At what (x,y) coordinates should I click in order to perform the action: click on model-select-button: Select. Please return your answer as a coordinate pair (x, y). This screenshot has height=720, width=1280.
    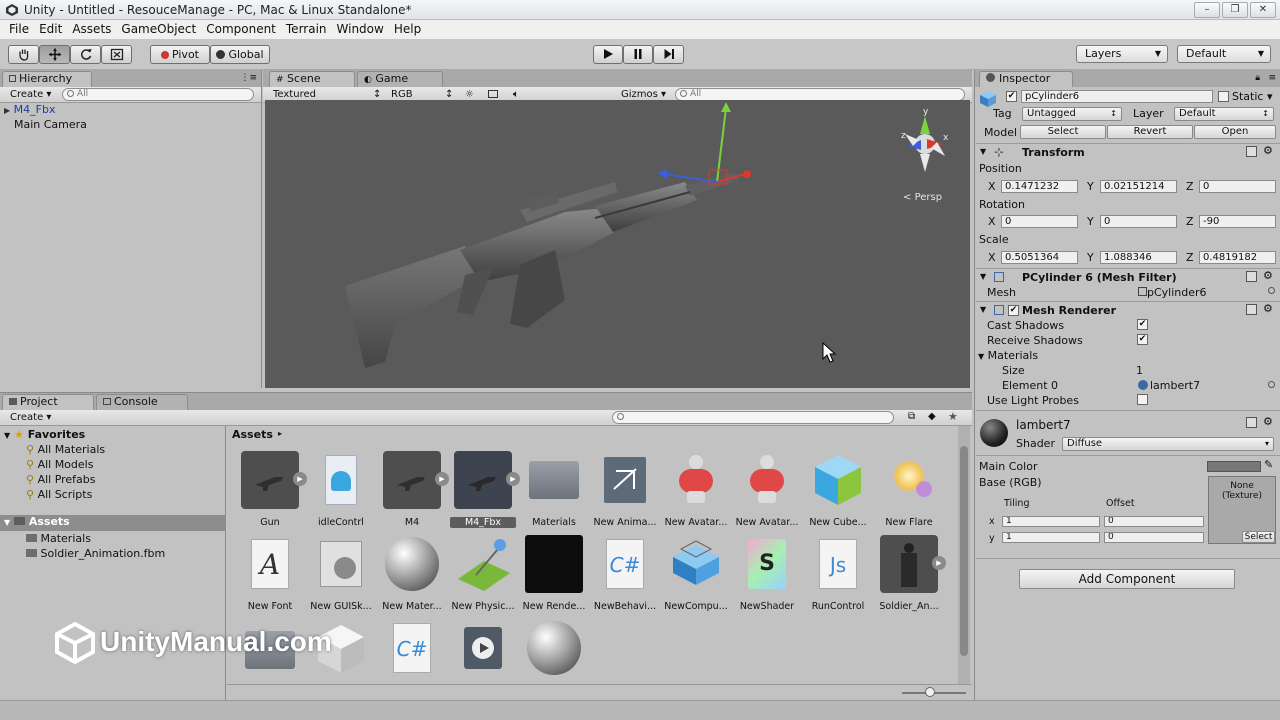
    Looking at the image, I should click on (1063, 132).